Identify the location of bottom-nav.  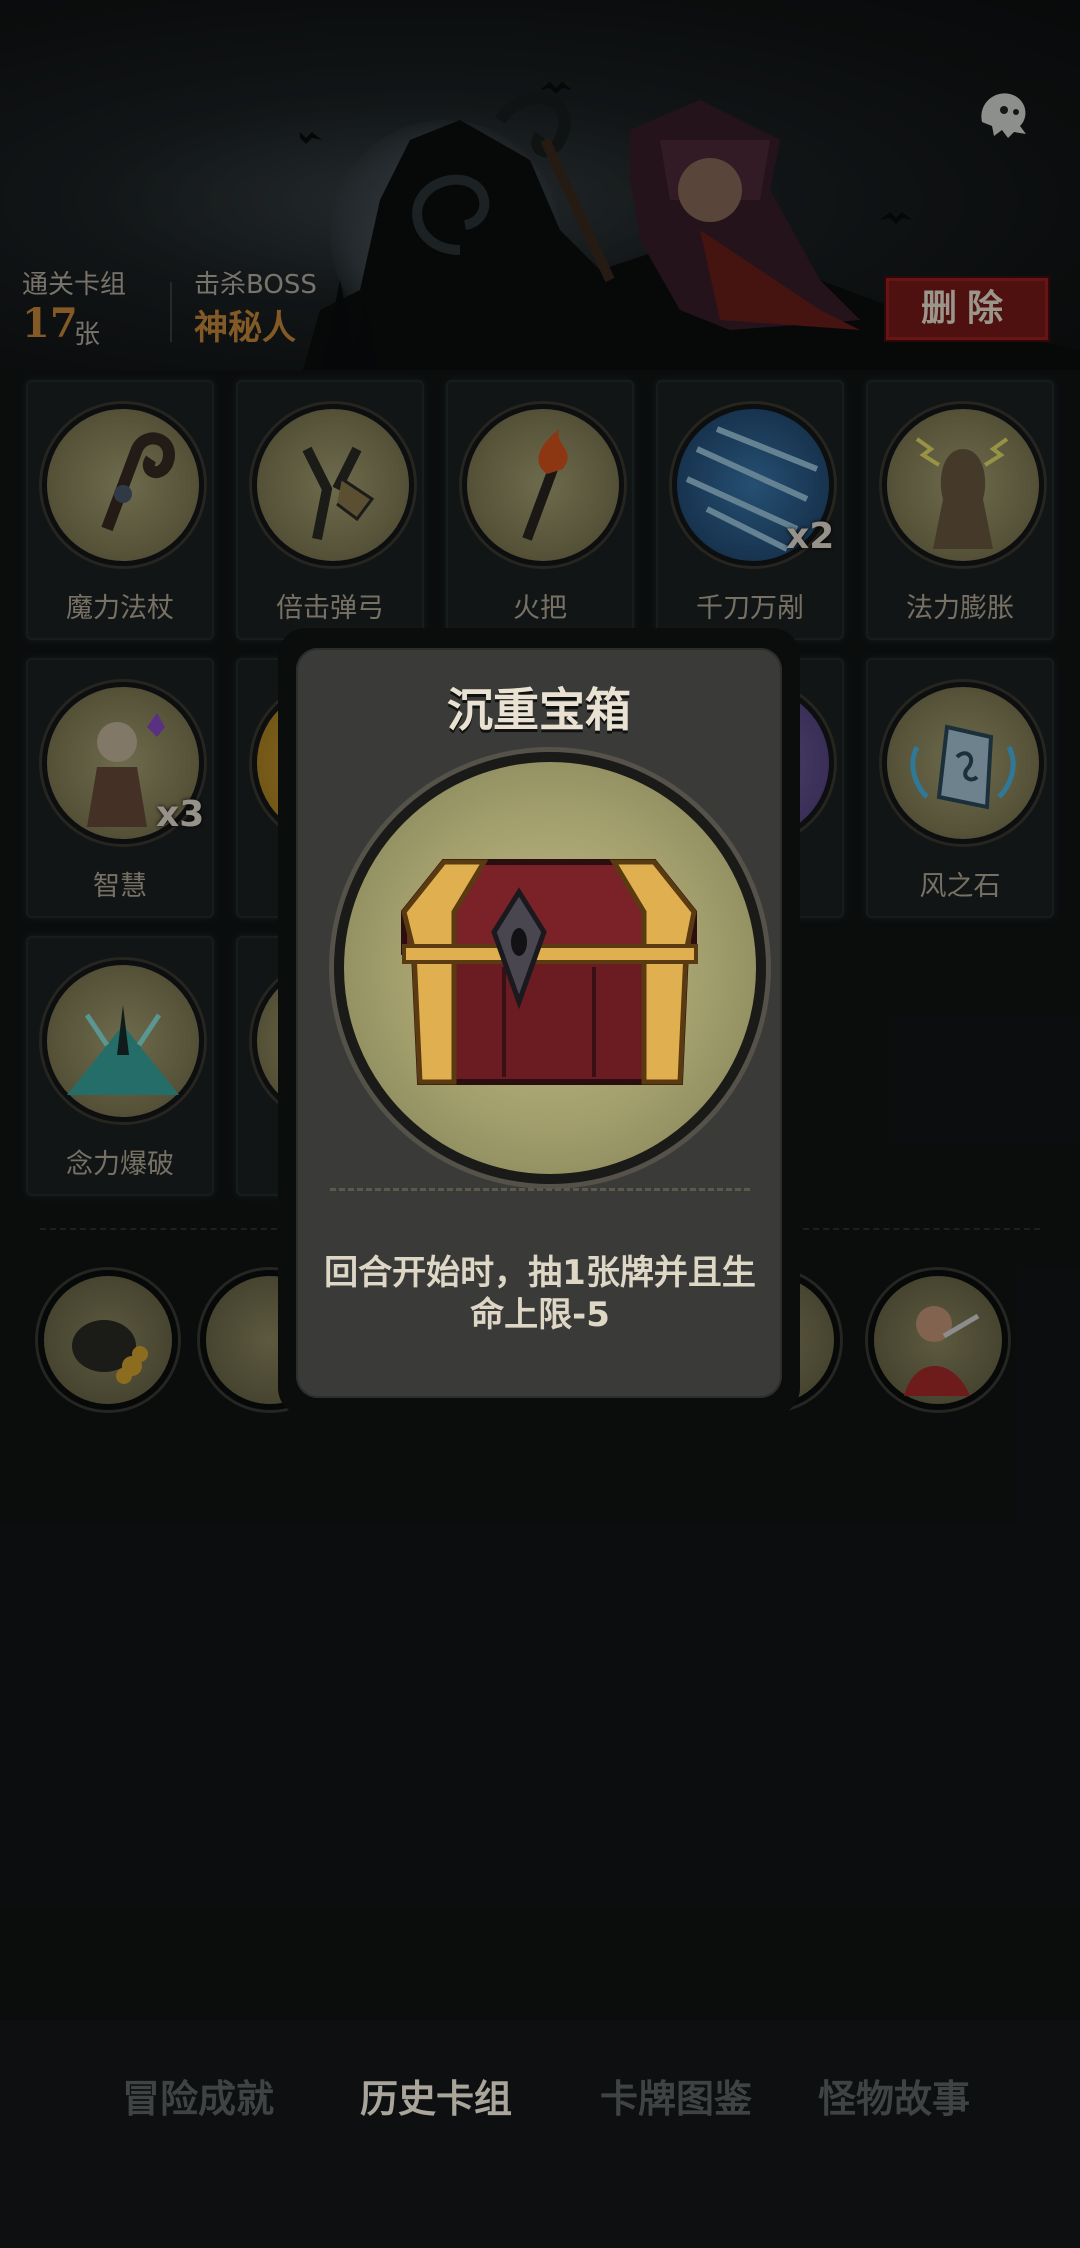
(540, 2134).